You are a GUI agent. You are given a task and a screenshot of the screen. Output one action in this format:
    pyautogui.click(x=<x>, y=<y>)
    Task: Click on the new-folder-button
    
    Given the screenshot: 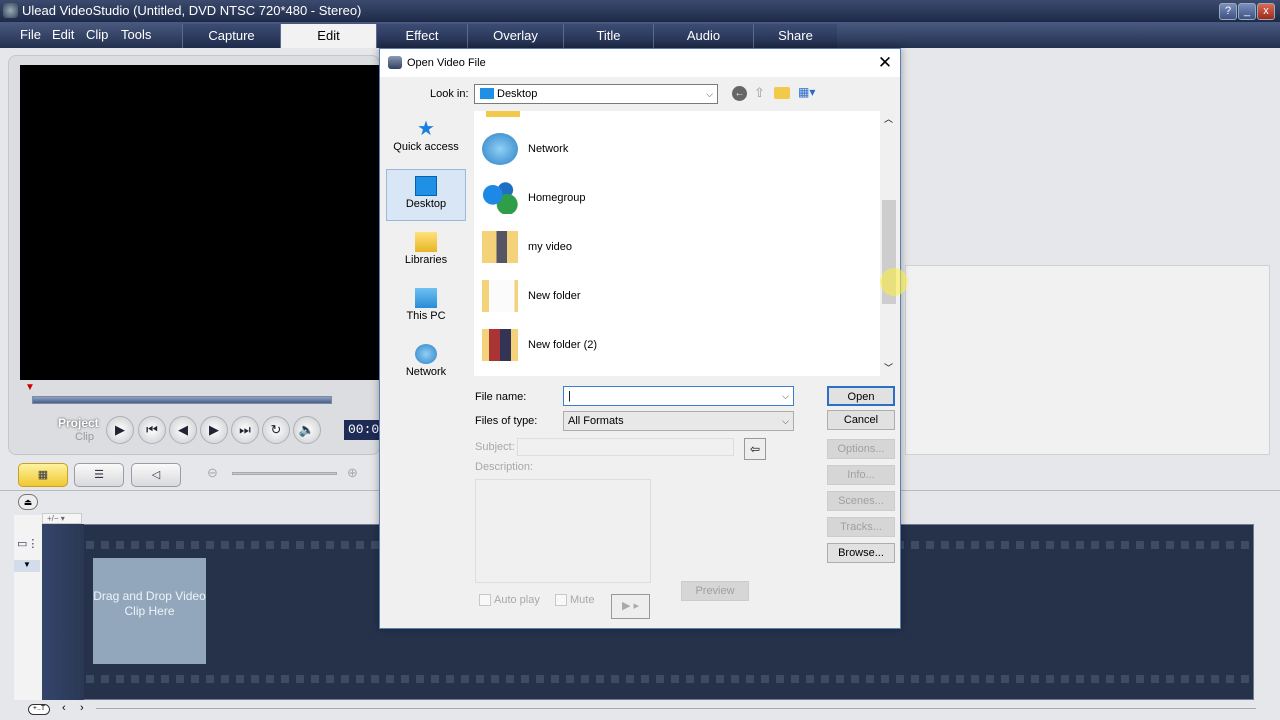 What is the action you would take?
    pyautogui.click(x=782, y=93)
    